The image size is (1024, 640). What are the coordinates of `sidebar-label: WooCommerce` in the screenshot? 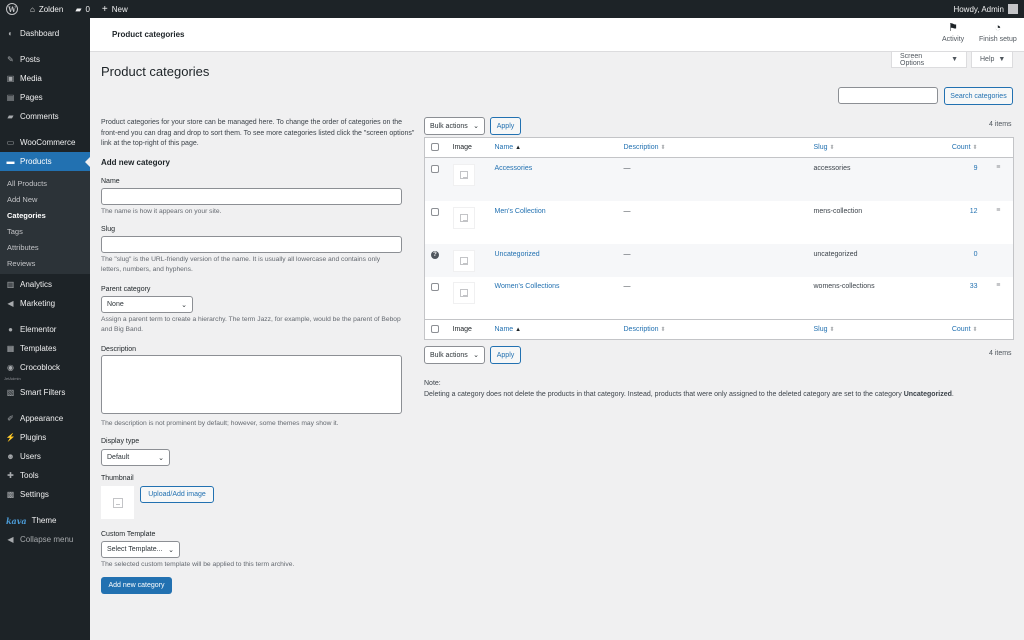 It's located at (48, 142).